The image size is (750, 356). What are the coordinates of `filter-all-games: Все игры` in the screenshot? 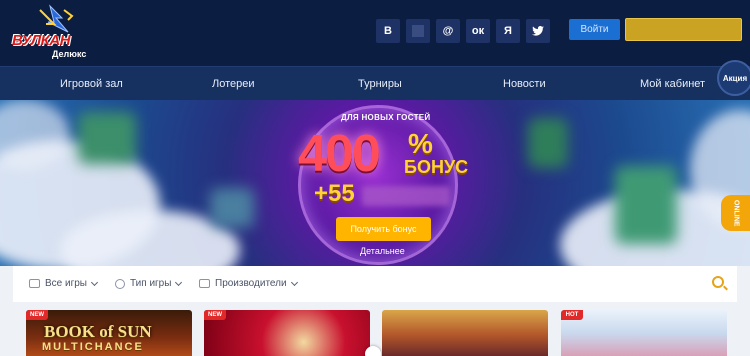 It's located at (64, 283).